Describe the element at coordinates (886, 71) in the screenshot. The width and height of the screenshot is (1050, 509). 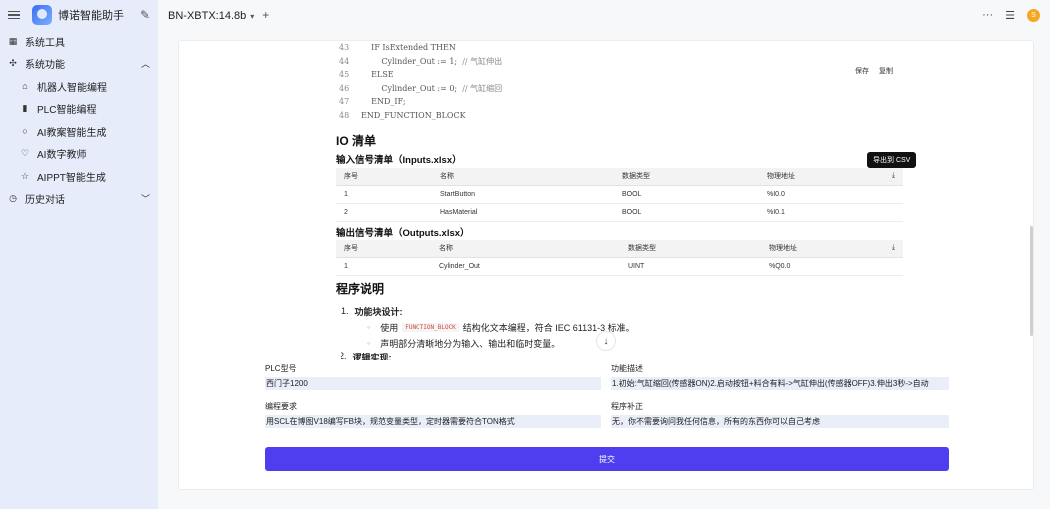
I see `copy-button: 复制` at that location.